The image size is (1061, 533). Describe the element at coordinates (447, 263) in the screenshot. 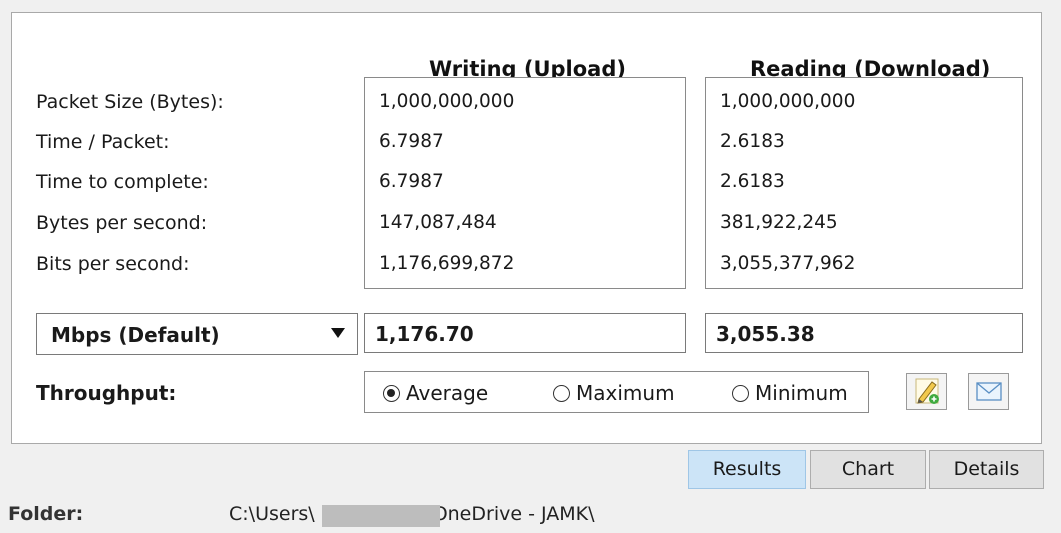

I see `upload-bits-per-second: 1,176,699,872` at that location.